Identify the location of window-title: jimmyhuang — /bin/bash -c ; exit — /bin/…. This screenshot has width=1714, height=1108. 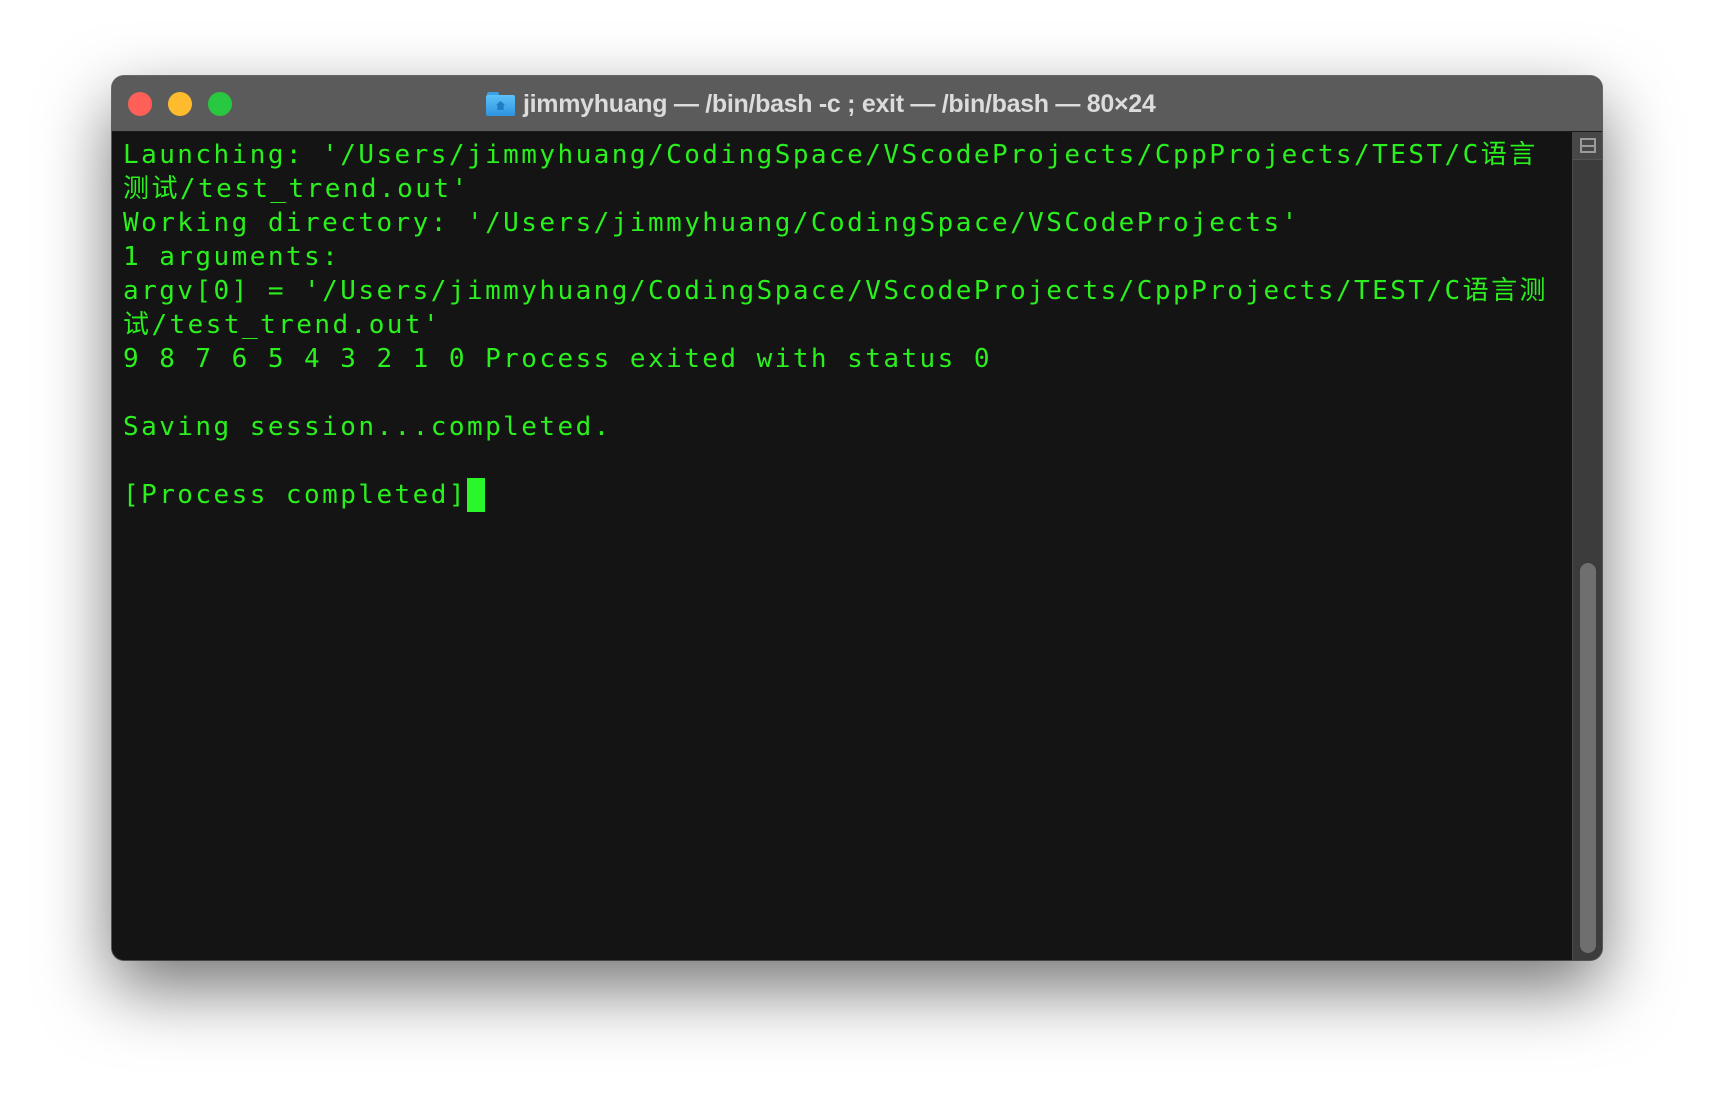
(821, 104).